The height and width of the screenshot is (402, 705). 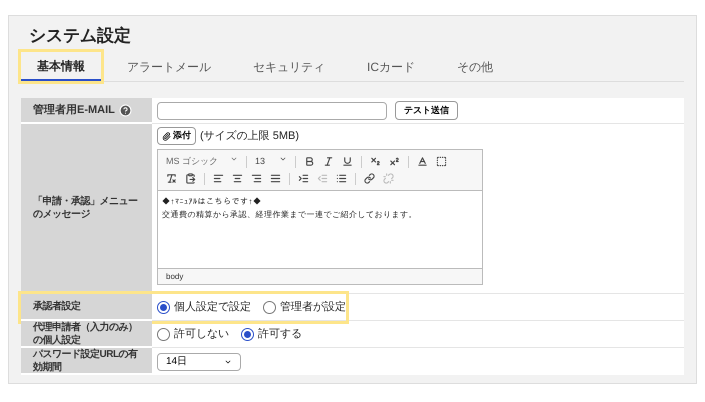 I want to click on link-icon, so click(x=369, y=178).